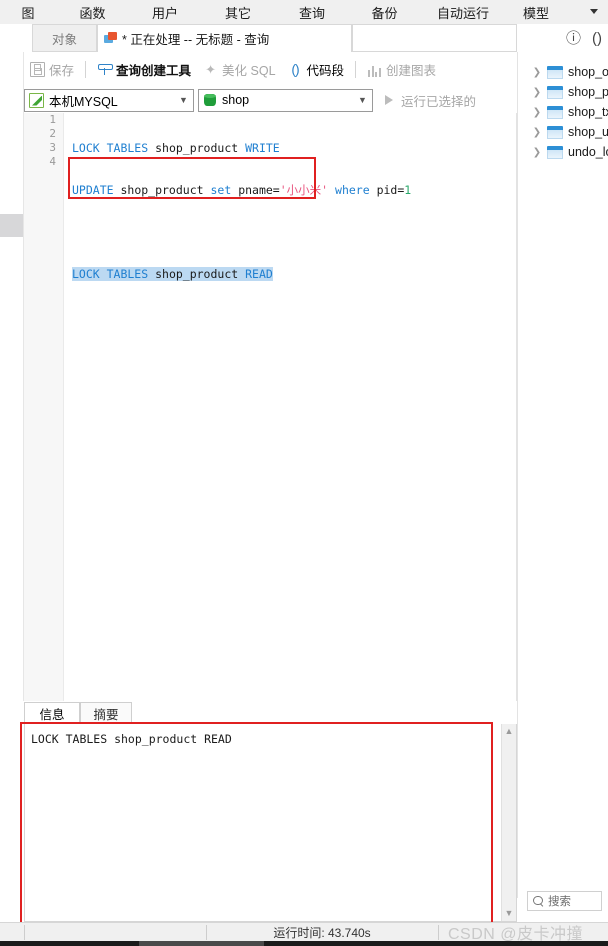 This screenshot has height=946, width=608. What do you see at coordinates (509, 731) in the screenshot?
I see `chevron-up-icon: ▲` at bounding box center [509, 731].